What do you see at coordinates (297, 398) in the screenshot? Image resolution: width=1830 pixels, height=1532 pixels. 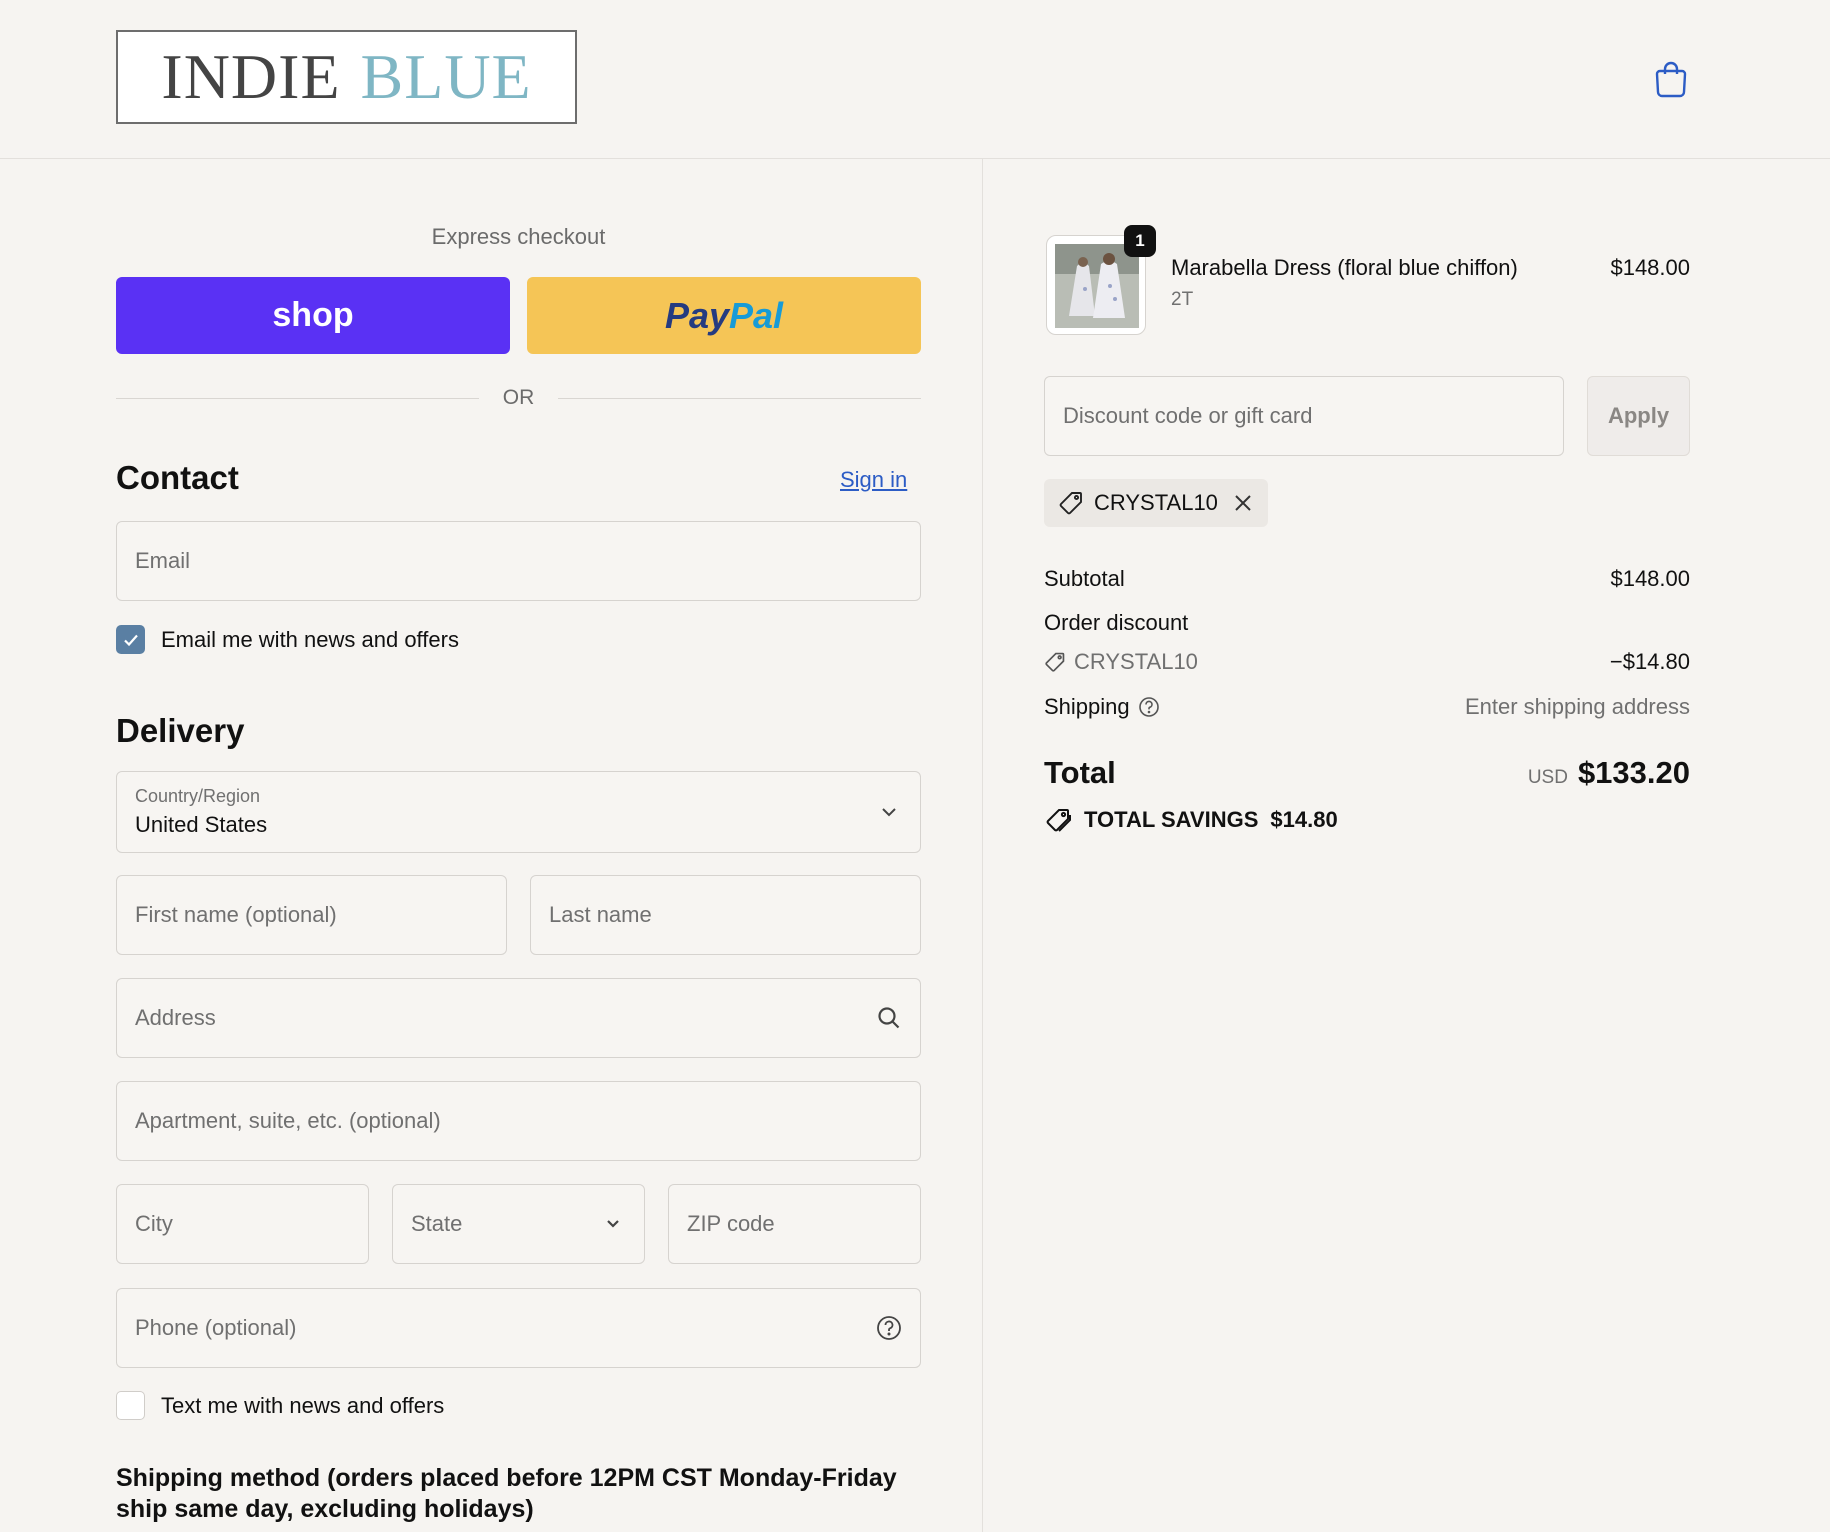 I see `or-divider-line-left` at bounding box center [297, 398].